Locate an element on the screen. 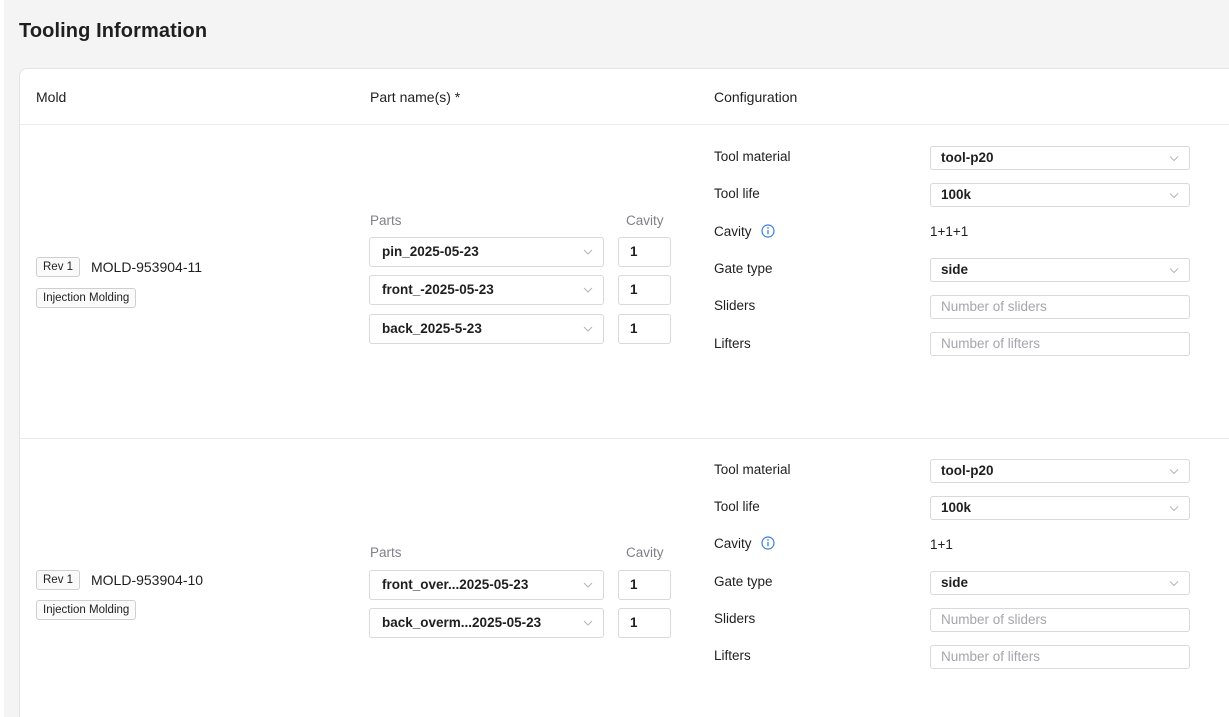  part-select: back_overm...2025-05-23 is located at coordinates (486, 623).